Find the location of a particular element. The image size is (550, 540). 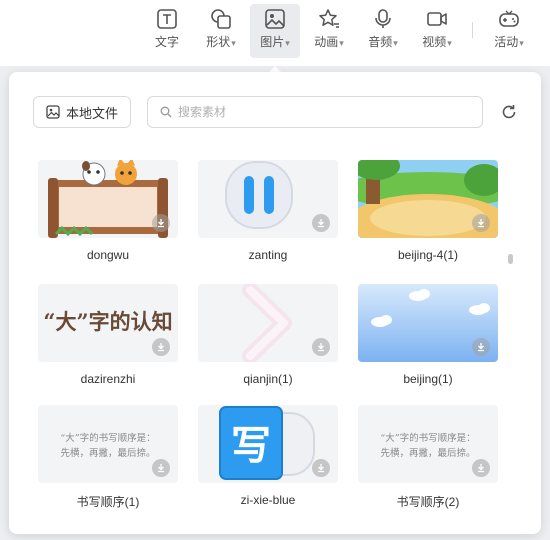

asset-card-beijing: beijing(1) is located at coordinates (428, 339).